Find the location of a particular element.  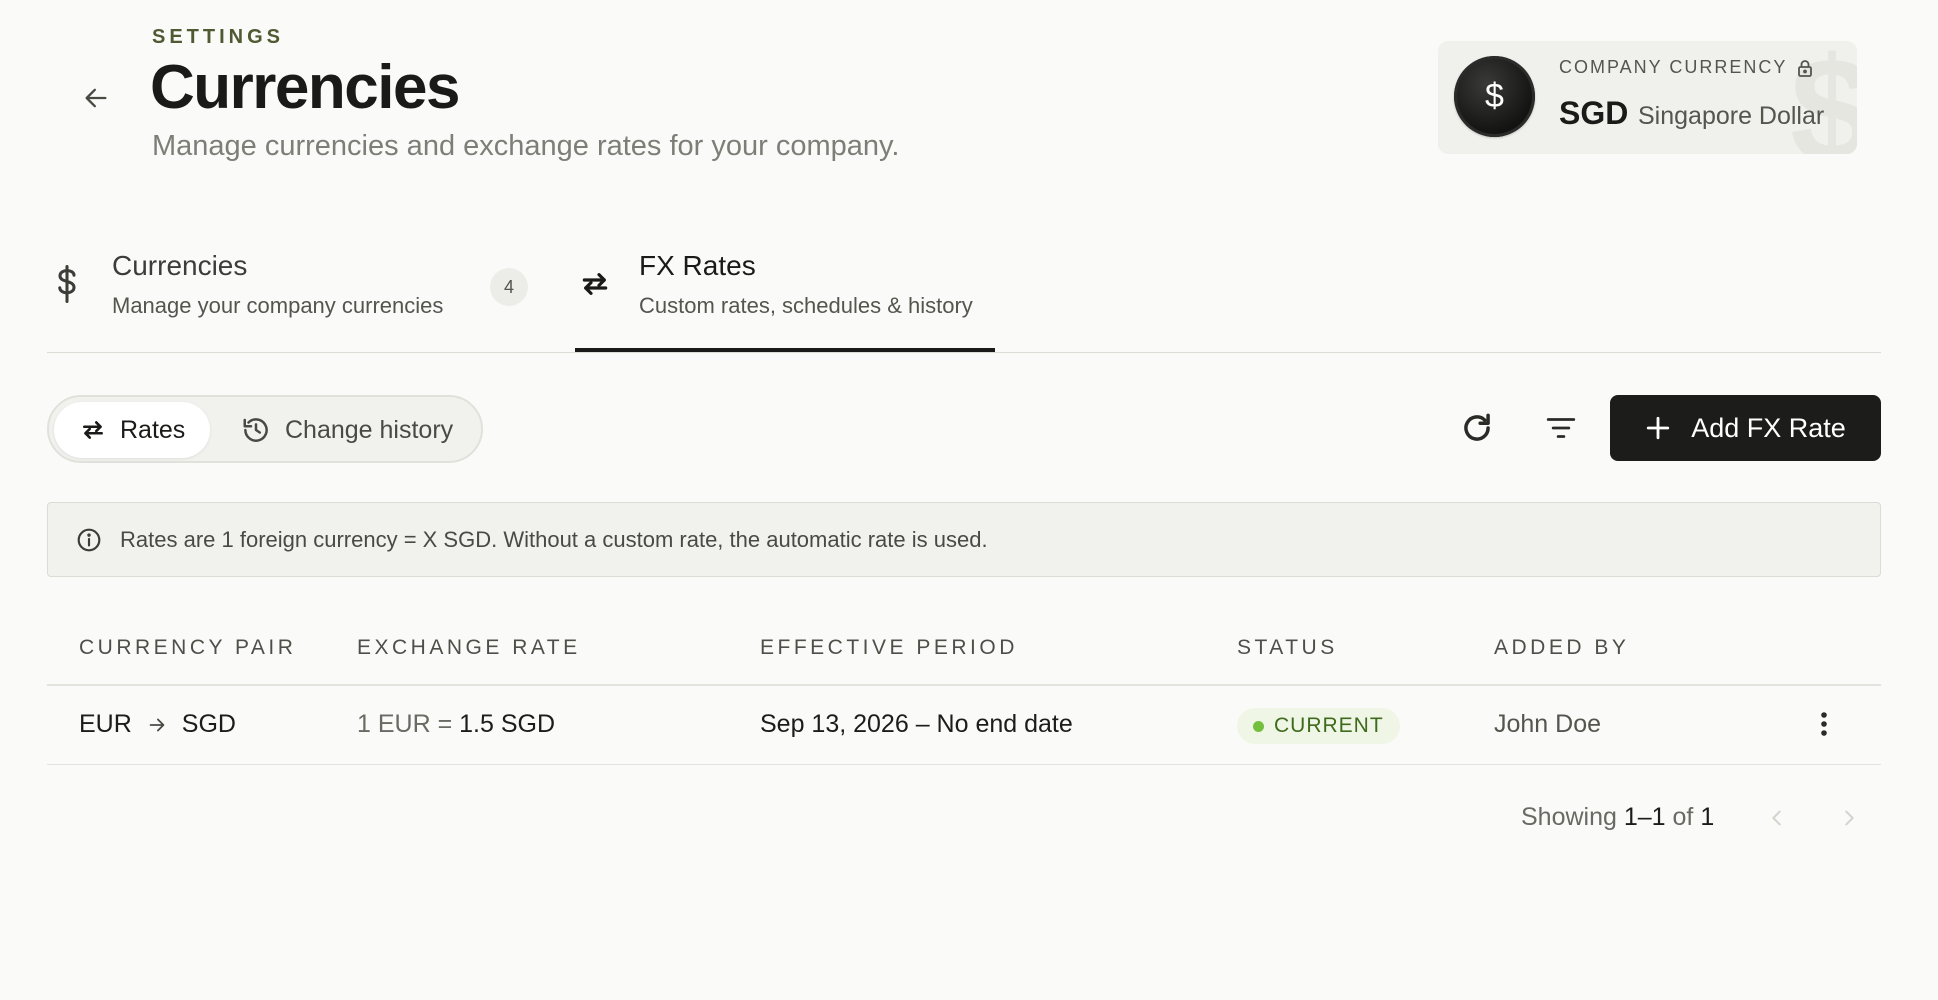

tabs-divider is located at coordinates (964, 352).